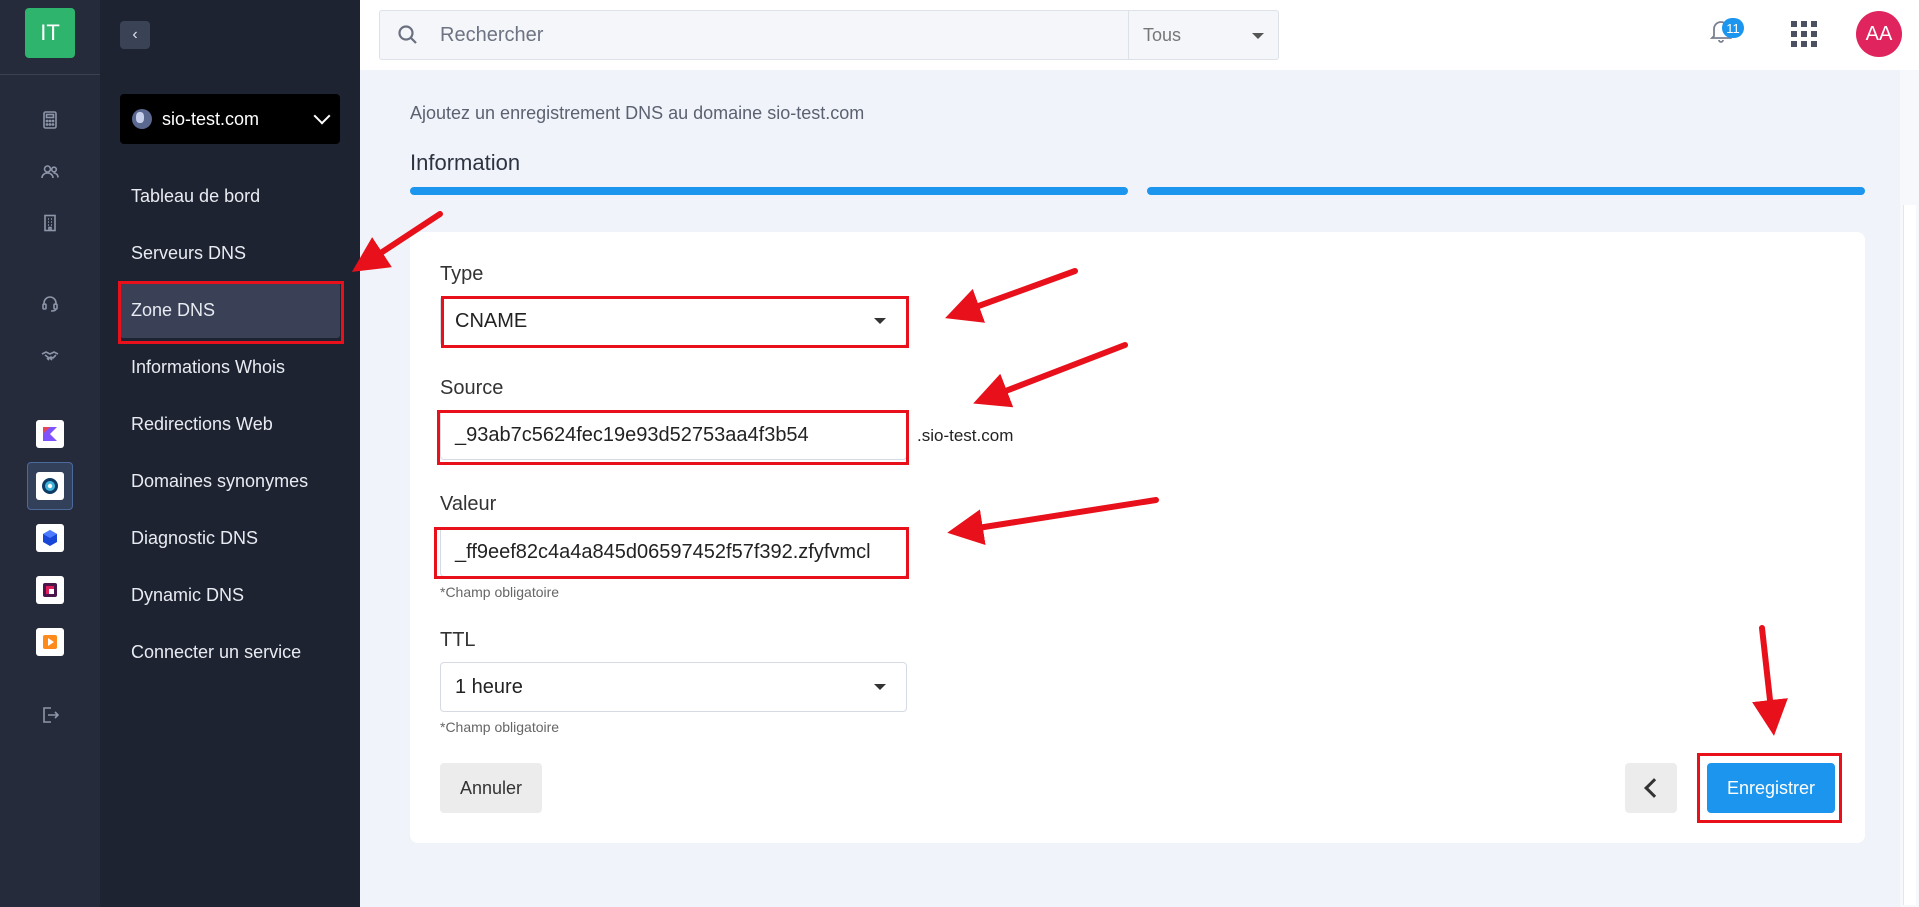 The image size is (1919, 907). I want to click on top-bar: Tous 11 AA, so click(1139, 35).